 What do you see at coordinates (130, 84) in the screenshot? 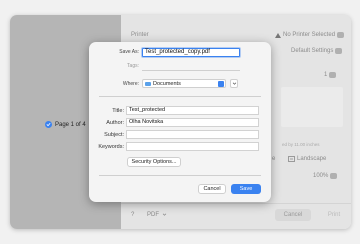
I see `where-label: Where:` at bounding box center [130, 84].